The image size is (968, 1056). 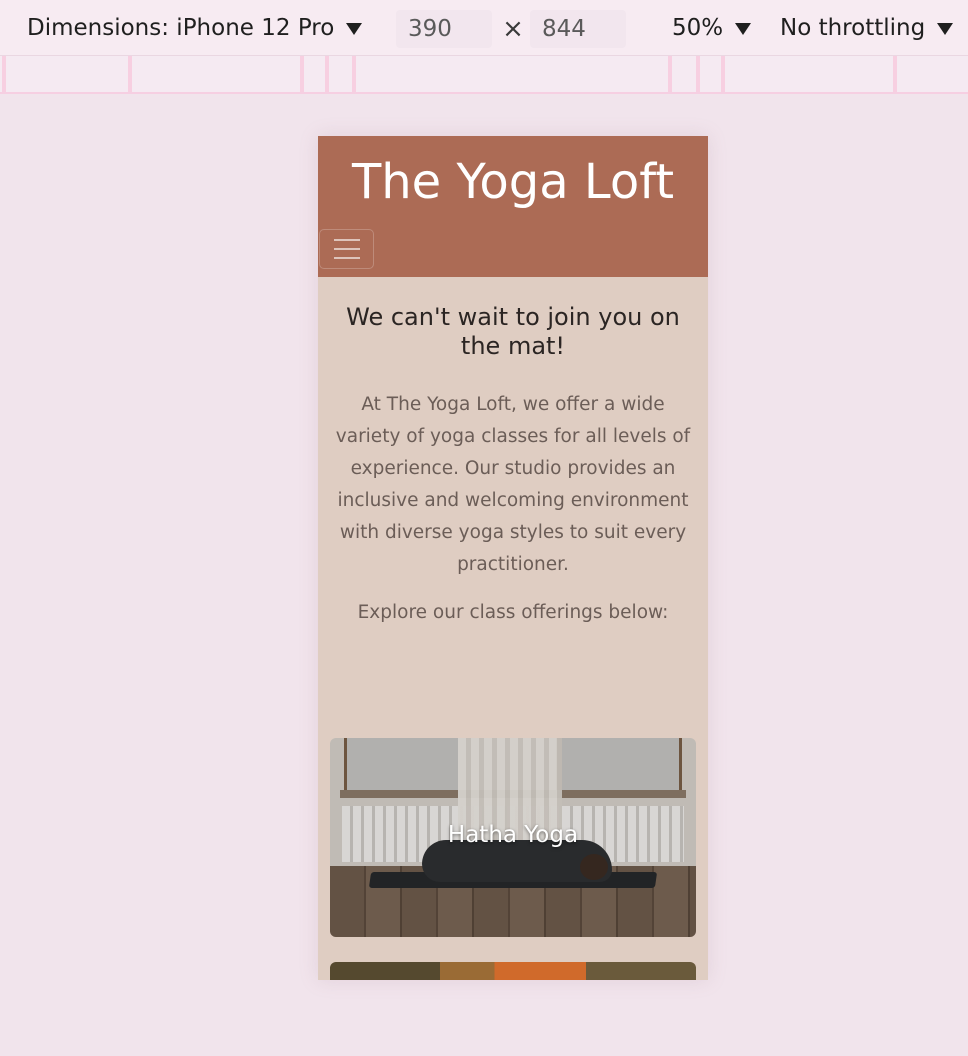 I want to click on device-select-label: Dimensions: iPhone 12 Pro, so click(x=181, y=28).